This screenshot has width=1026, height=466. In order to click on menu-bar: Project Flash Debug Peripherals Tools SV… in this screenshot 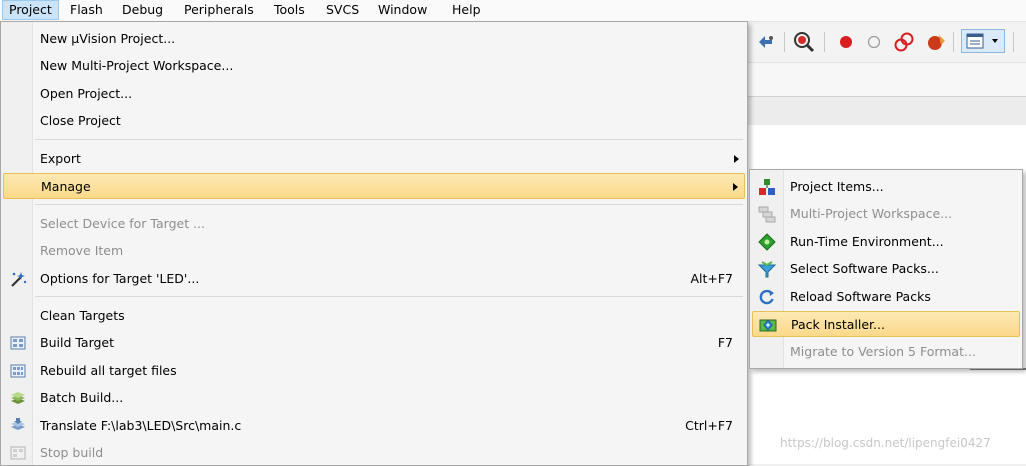, I will do `click(513, 11)`.